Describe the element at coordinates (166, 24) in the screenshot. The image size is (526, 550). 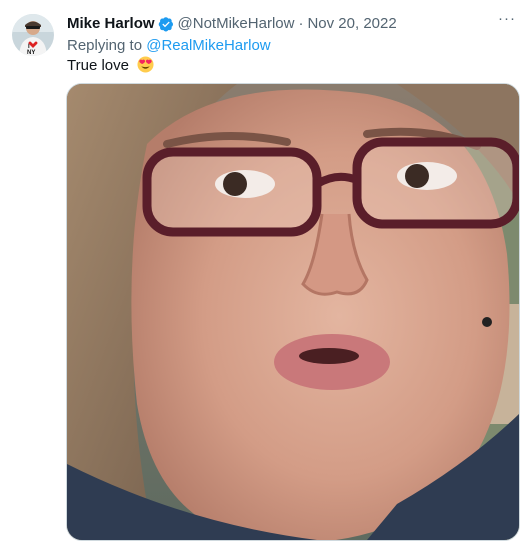
I see `verified-badge-icon` at that location.